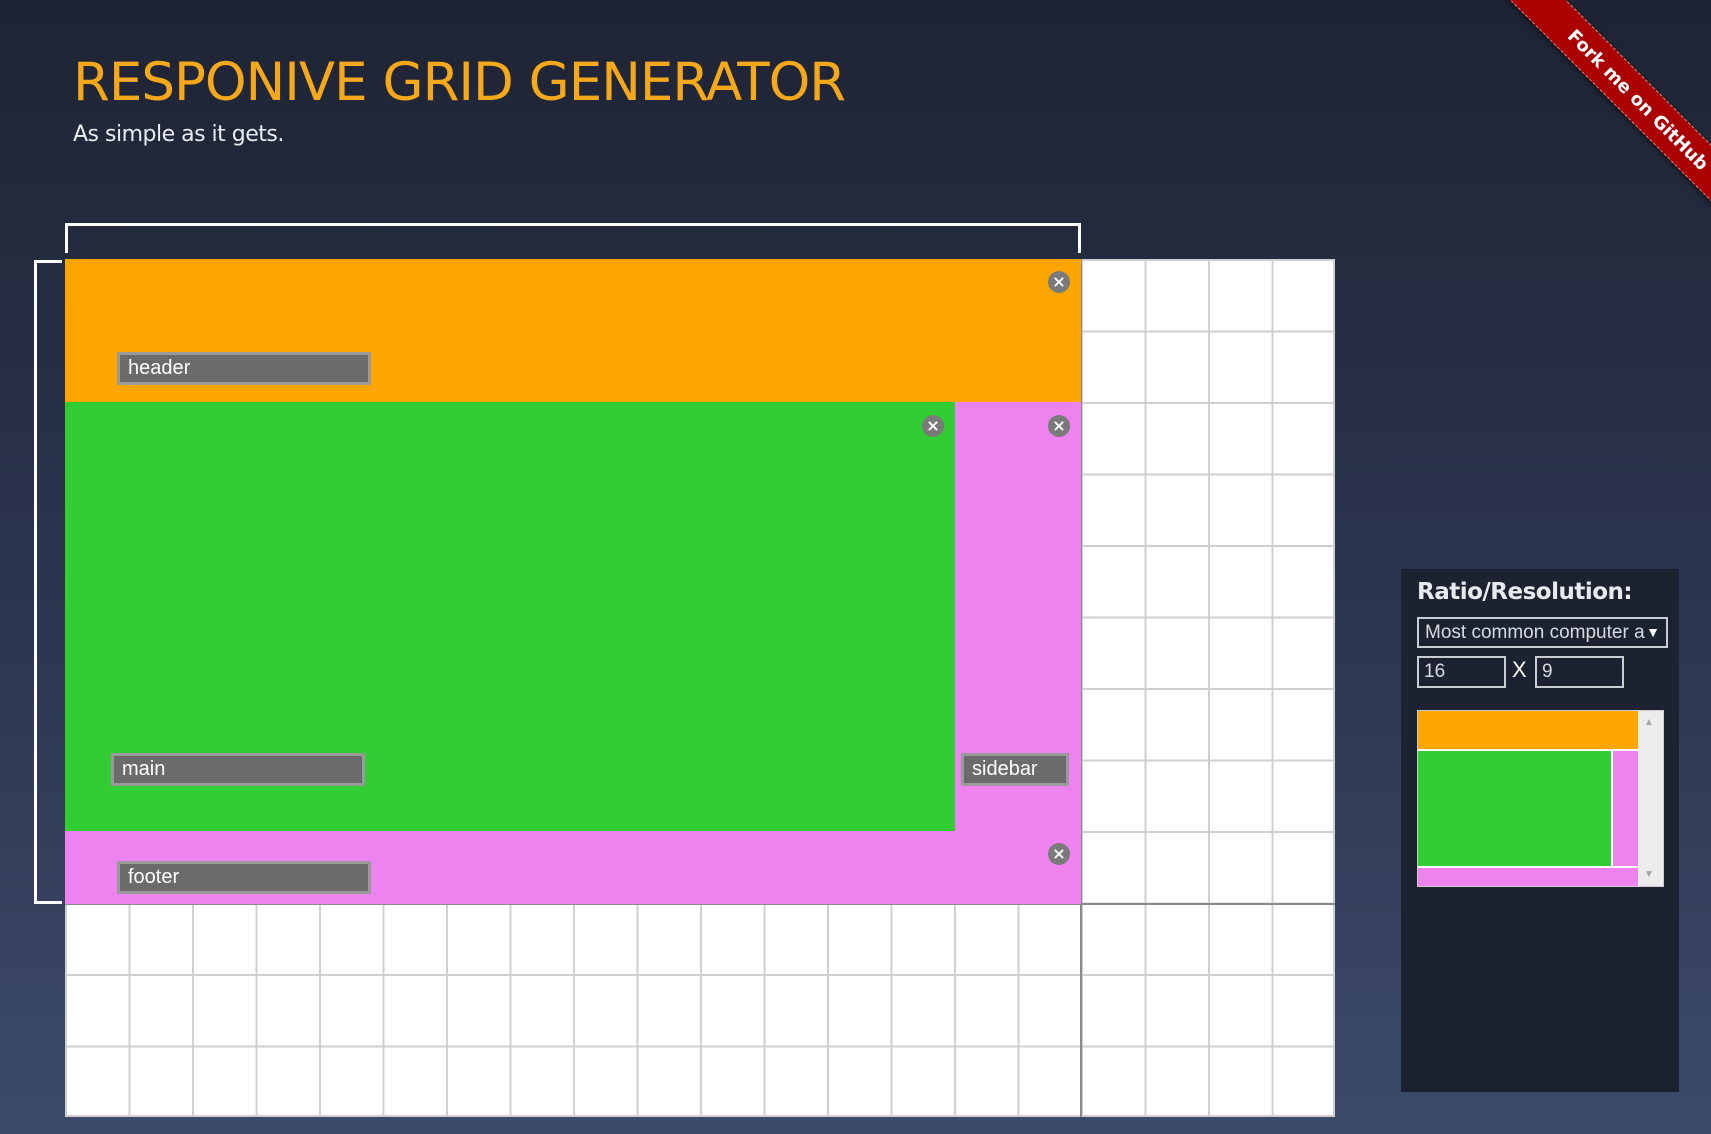 The width and height of the screenshot is (1711, 1134). I want to click on scroll-down-icon: ▼, so click(1649, 874).